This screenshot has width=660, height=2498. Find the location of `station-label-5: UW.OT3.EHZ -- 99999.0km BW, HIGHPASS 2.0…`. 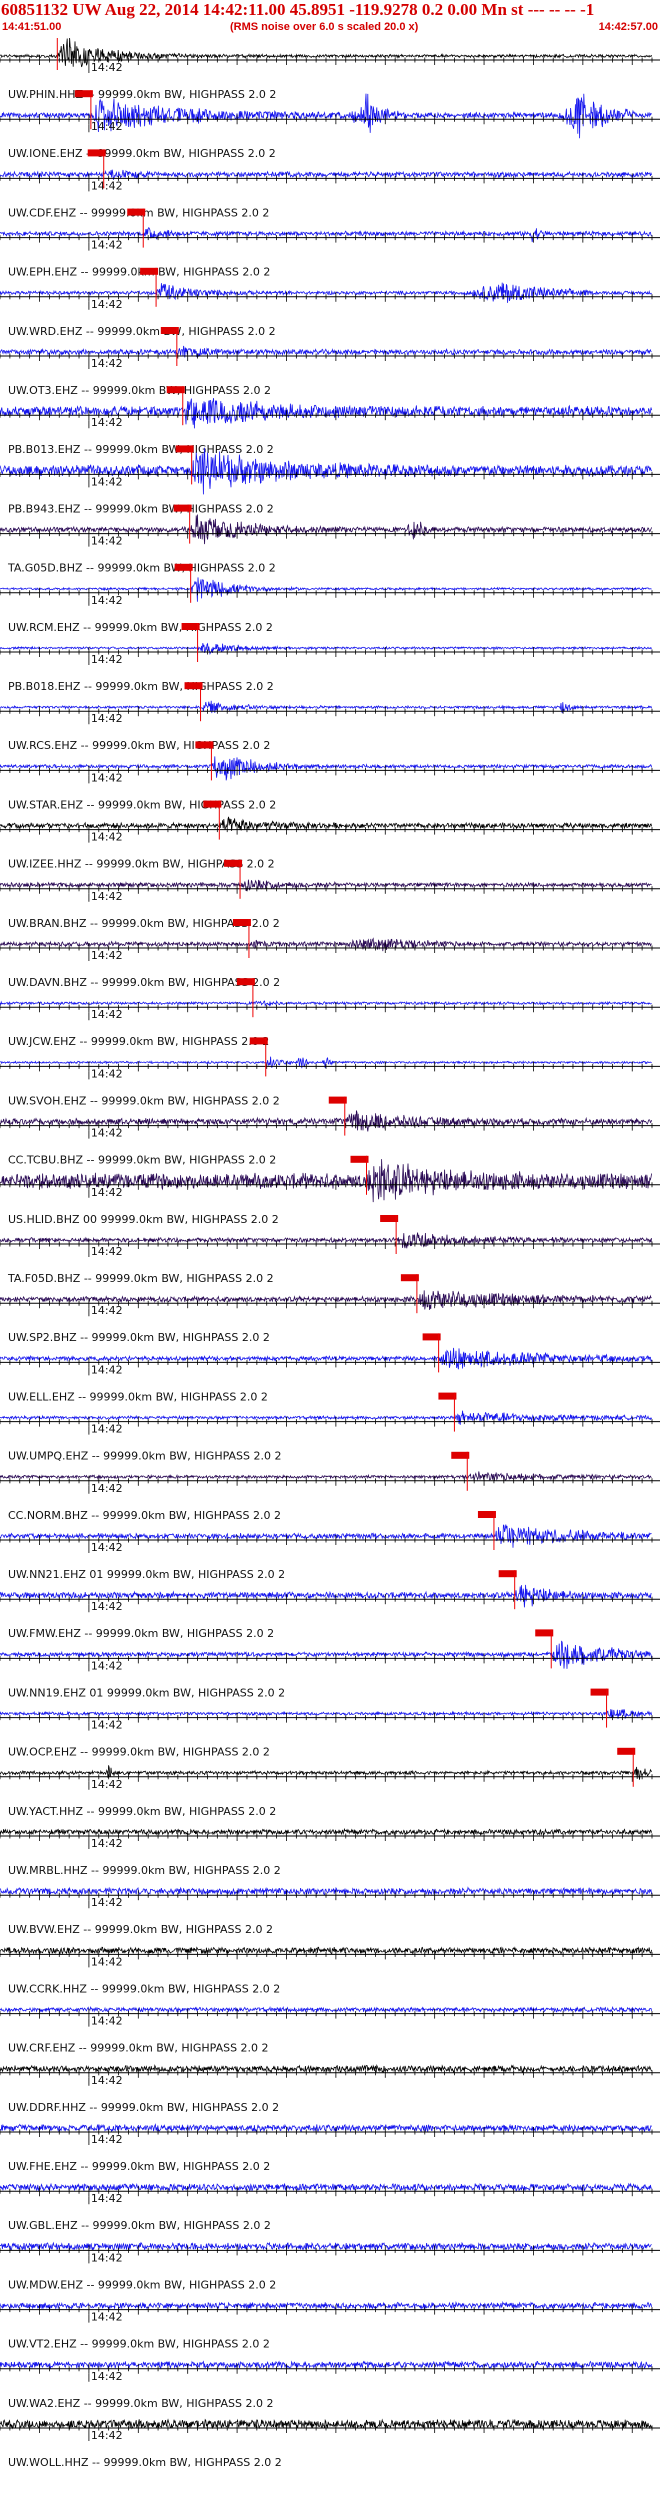

station-label-5: UW.OT3.EHZ -- 99999.0km BW, HIGHPASS 2.0… is located at coordinates (139, 390).